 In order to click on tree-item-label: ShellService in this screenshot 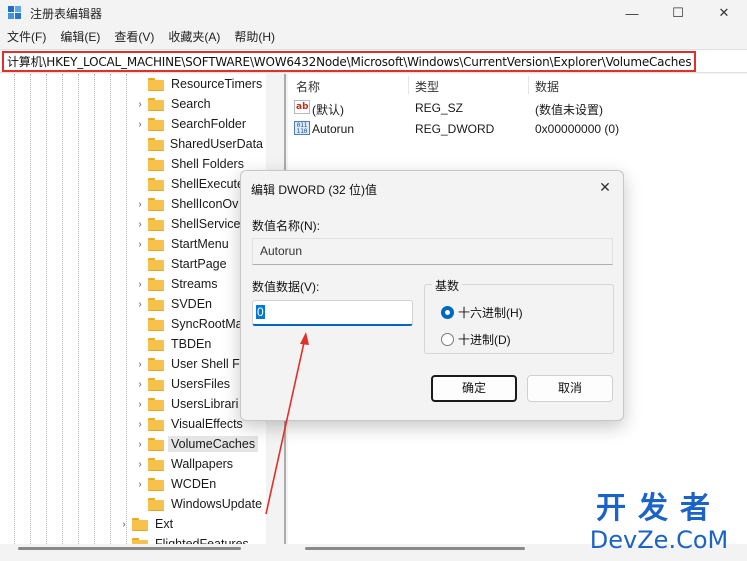, I will do `click(206, 224)`.